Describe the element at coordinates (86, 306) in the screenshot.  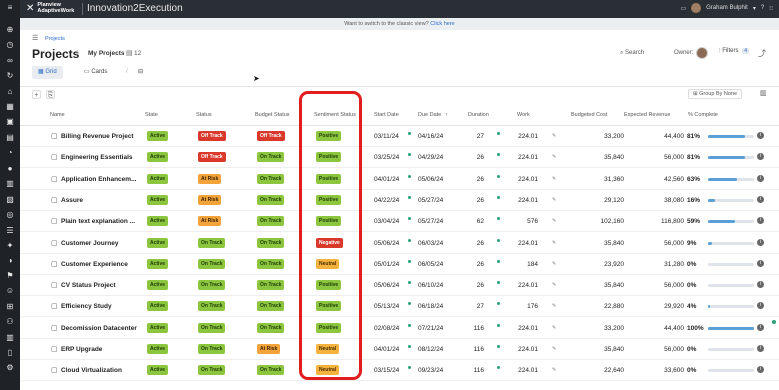
I see `project-name: Efficiency Study` at that location.